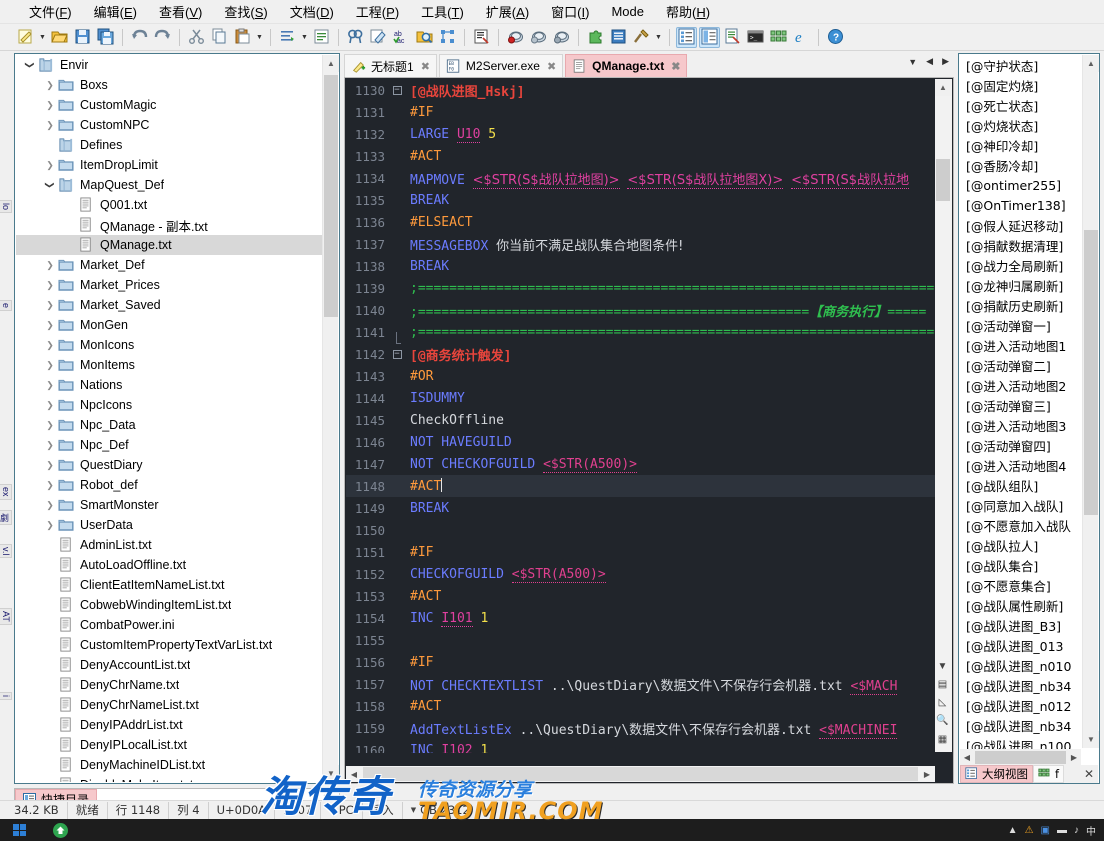  What do you see at coordinates (219, 37) in the screenshot?
I see `copy-button` at bounding box center [219, 37].